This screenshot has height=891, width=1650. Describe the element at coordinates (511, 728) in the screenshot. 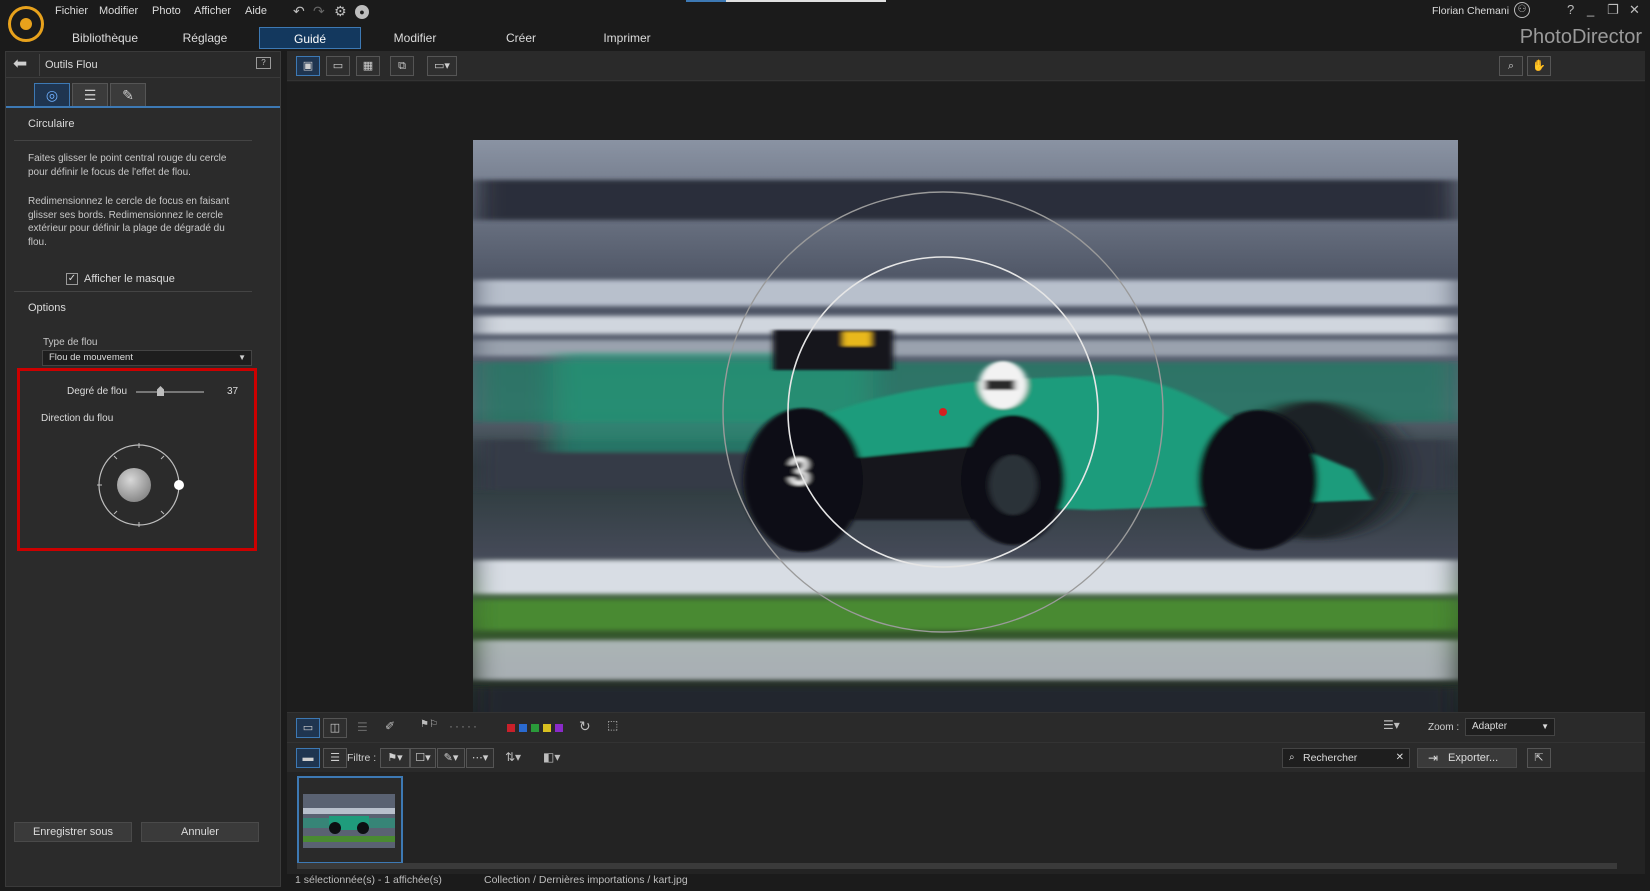

I see `color-label-red` at that location.